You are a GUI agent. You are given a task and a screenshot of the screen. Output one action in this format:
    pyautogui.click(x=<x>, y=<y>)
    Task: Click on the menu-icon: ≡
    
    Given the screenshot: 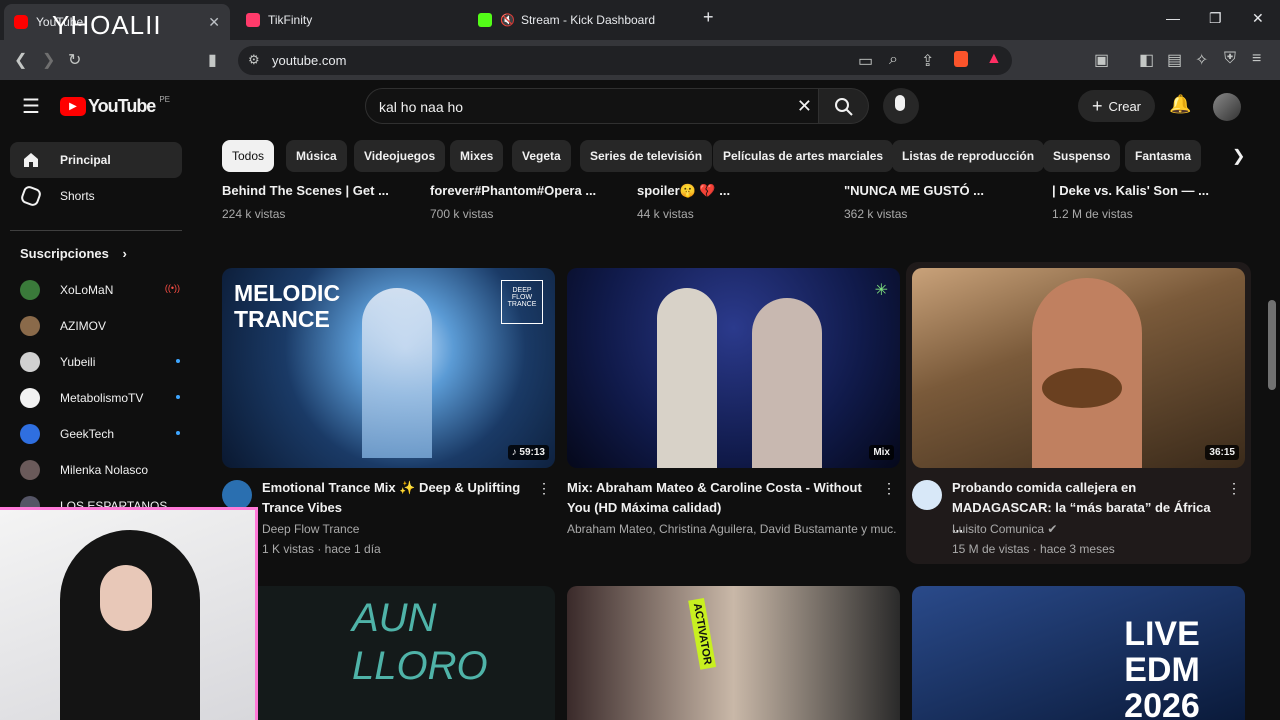 What is the action you would take?
    pyautogui.click(x=1256, y=59)
    